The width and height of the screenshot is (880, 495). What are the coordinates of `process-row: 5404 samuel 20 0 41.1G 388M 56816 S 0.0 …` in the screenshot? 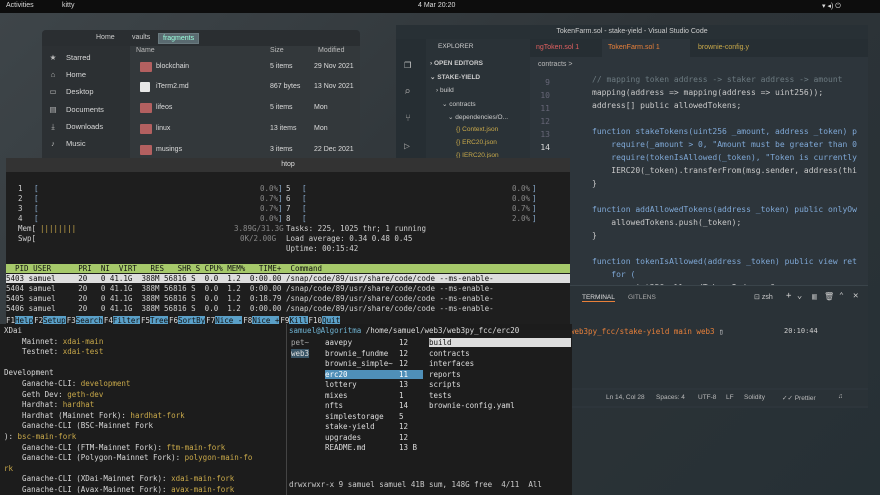 It's located at (288, 288).